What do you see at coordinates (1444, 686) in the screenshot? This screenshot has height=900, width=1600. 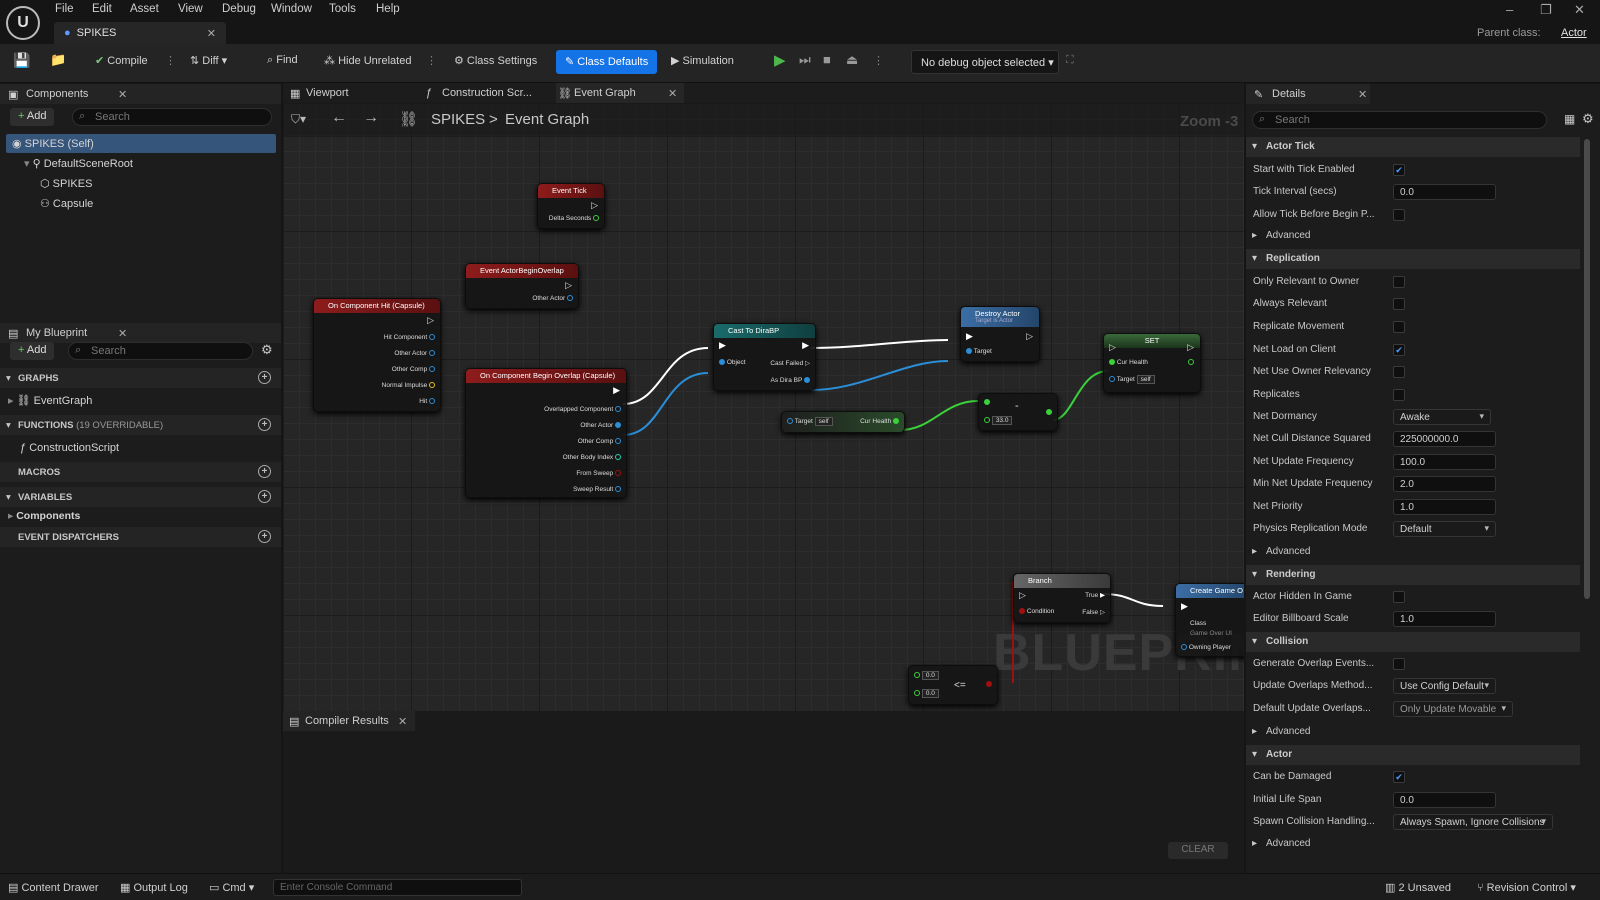 I see `dropdown-update-overlaps-method: Use Config Default ▾` at bounding box center [1444, 686].